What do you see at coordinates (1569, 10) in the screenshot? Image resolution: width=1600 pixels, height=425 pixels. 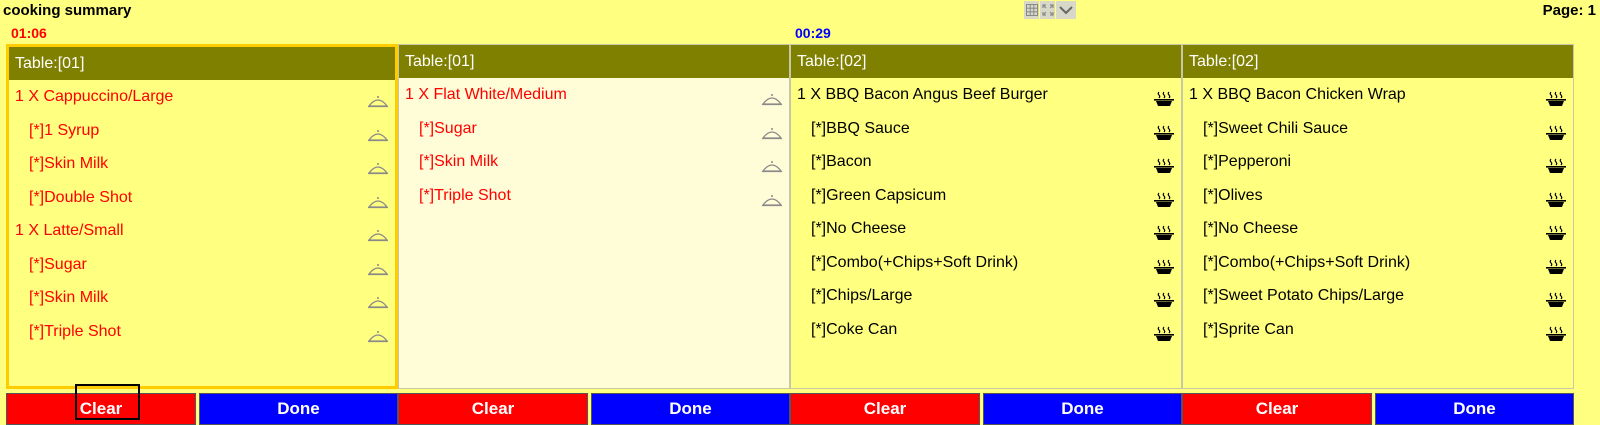 I see `page-indicator: Page: 1` at bounding box center [1569, 10].